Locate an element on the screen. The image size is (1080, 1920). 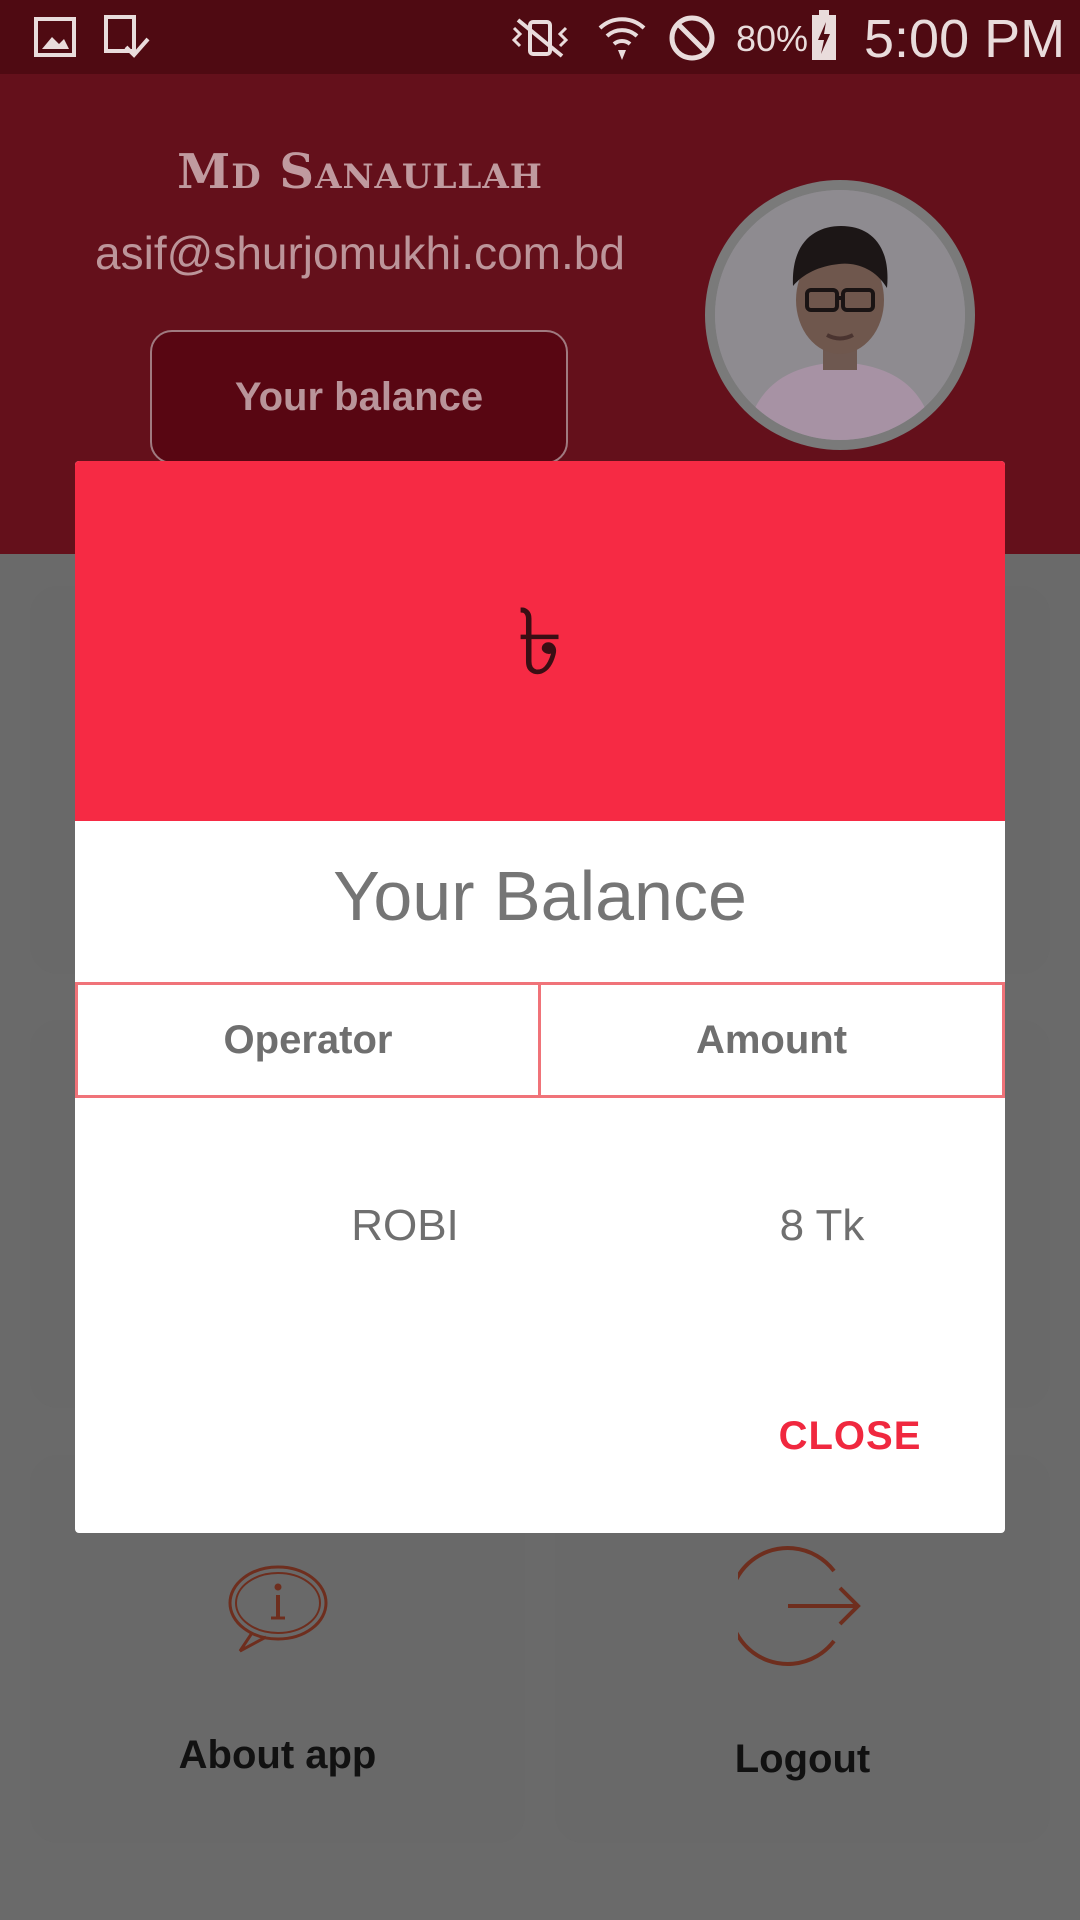
image-icon is located at coordinates (55, 37).